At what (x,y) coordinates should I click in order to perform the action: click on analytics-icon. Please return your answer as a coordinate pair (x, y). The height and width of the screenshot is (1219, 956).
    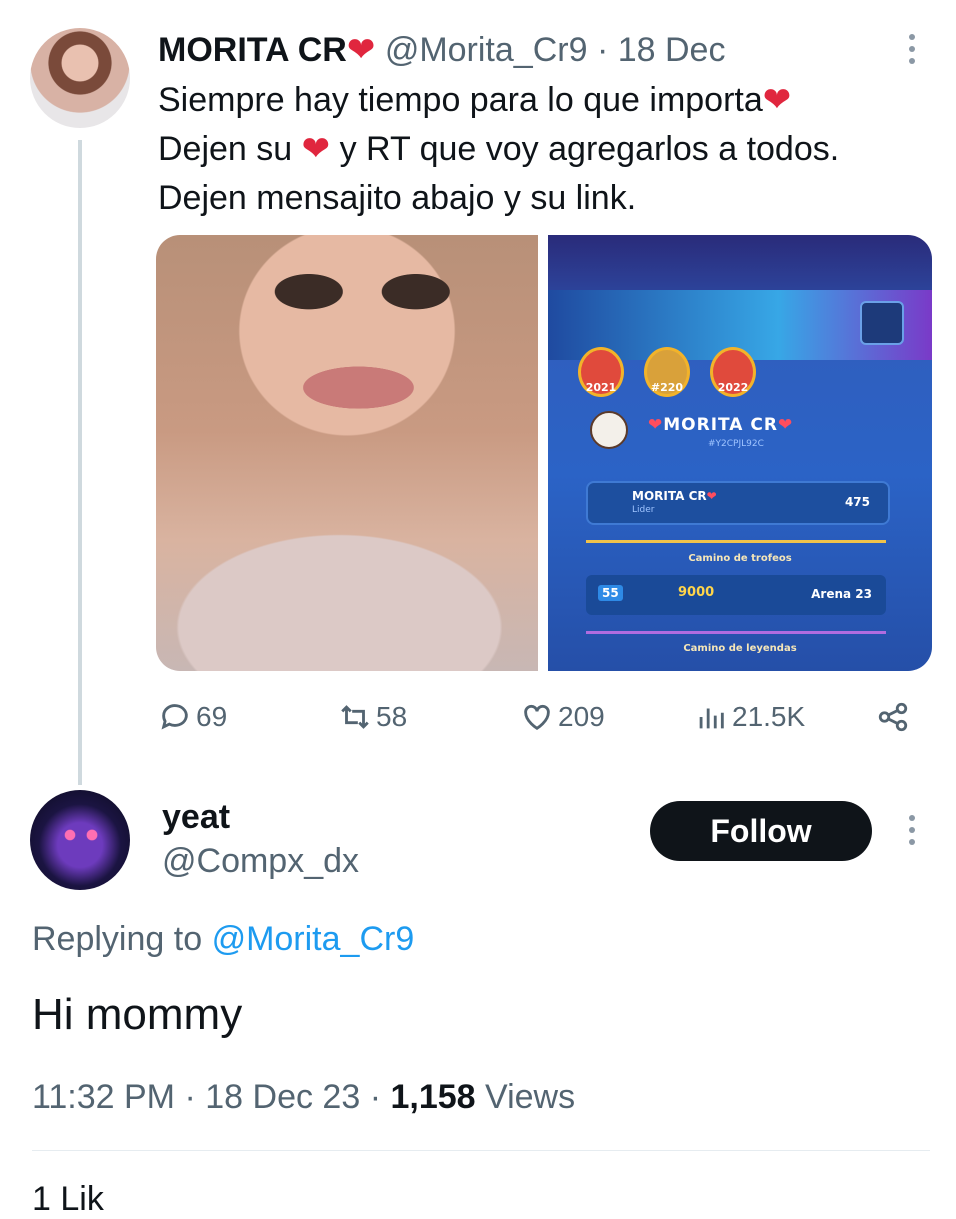
    Looking at the image, I should click on (711, 718).